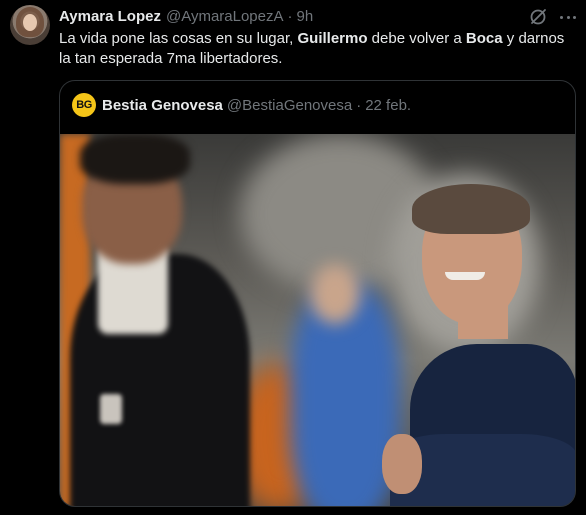 Image resolution: width=586 pixels, height=515 pixels. What do you see at coordinates (305, 16) in the screenshot?
I see `tweet-timestamp: 9h` at bounding box center [305, 16].